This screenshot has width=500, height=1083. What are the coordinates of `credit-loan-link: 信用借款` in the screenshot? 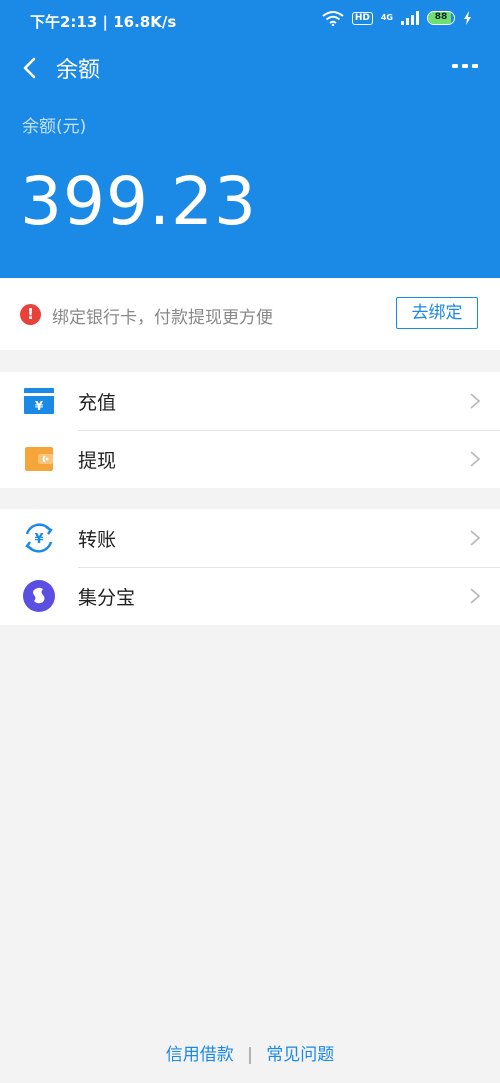 It's located at (200, 1055).